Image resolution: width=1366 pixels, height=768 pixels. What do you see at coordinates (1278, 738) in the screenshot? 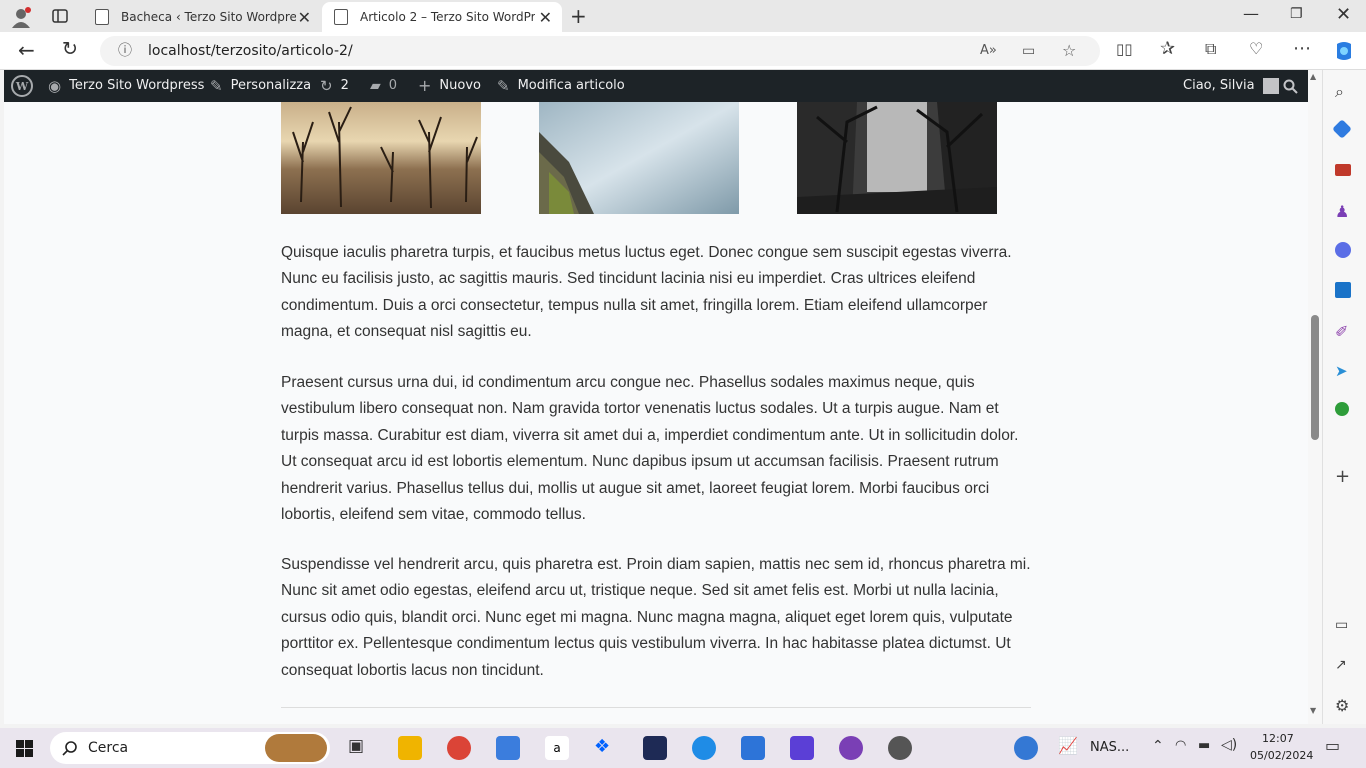
I see `clock-time: 12:07` at bounding box center [1278, 738].